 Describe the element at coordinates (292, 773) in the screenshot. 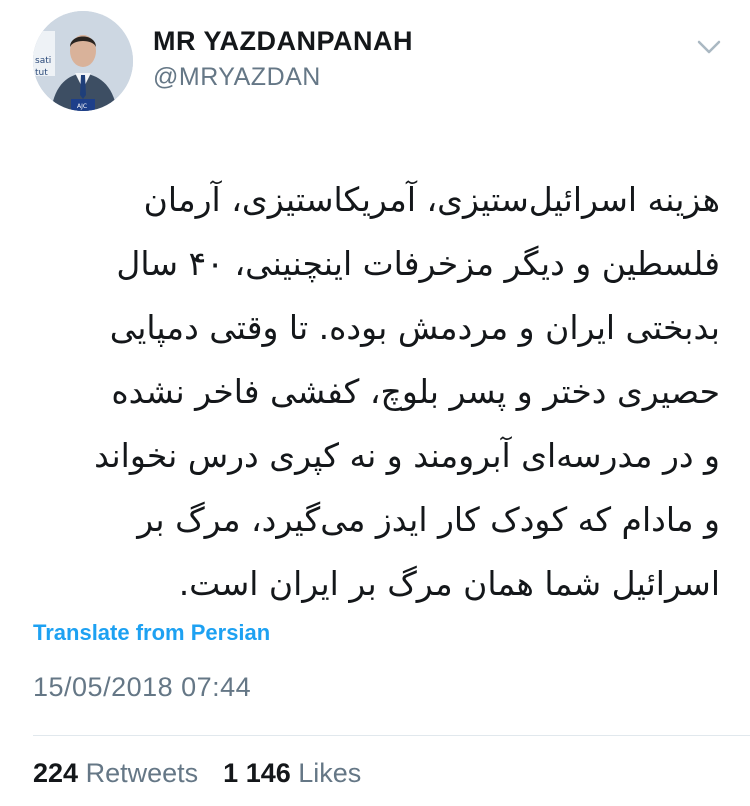

I see `likes-stat: 1 146 Likes` at that location.